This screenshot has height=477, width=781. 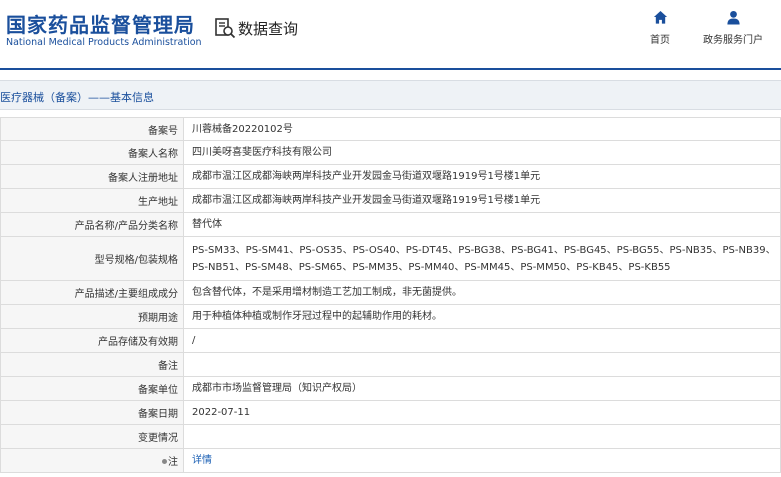 I want to click on table-row: 备案人名称 四川美呀喜斐医疗科技有限公司, so click(x=390, y=152).